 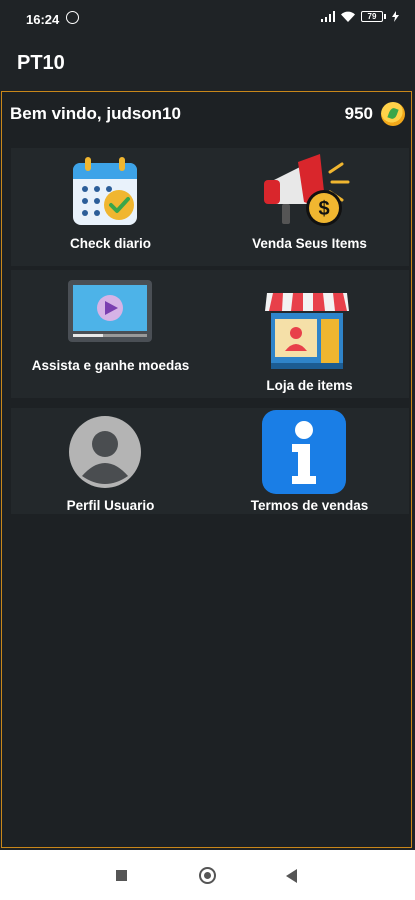 What do you see at coordinates (207, 64) in the screenshot?
I see `app-bar: PT10` at bounding box center [207, 64].